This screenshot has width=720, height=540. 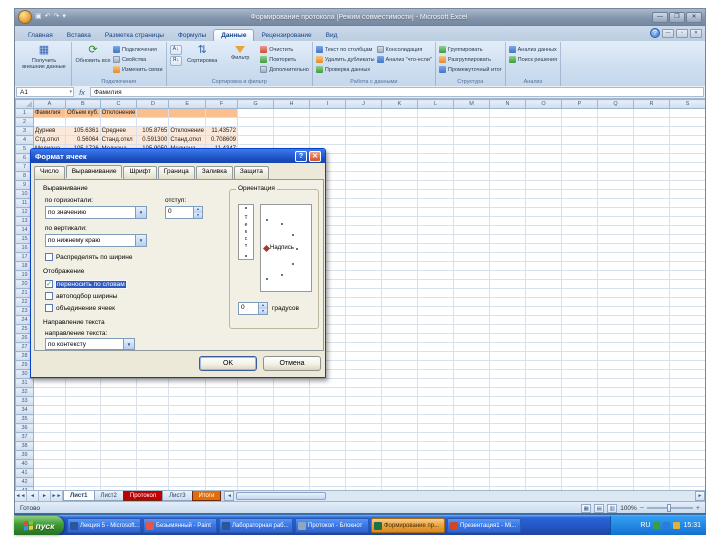 What do you see at coordinates (612, 508) in the screenshot?
I see `view-page-break-button: ▥` at bounding box center [612, 508].